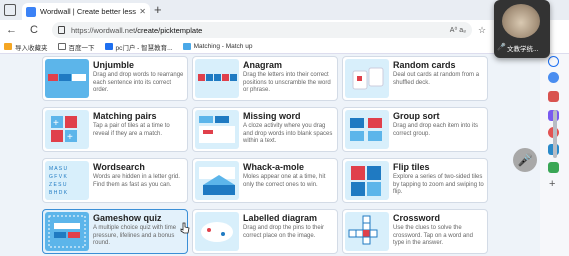 This screenshot has height=256, width=569. I want to click on svg-text: G F V K, so click(58, 177).